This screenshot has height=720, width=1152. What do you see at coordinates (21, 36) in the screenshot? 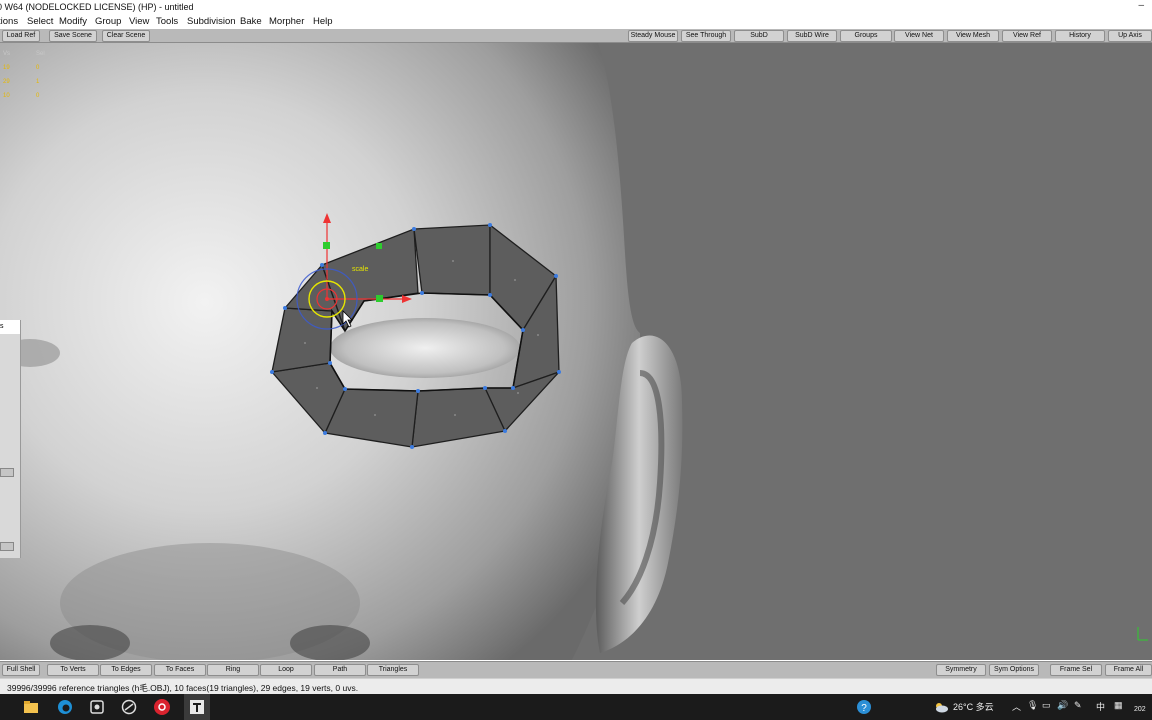
I see `load-ref-button: Load Ref` at bounding box center [21, 36].